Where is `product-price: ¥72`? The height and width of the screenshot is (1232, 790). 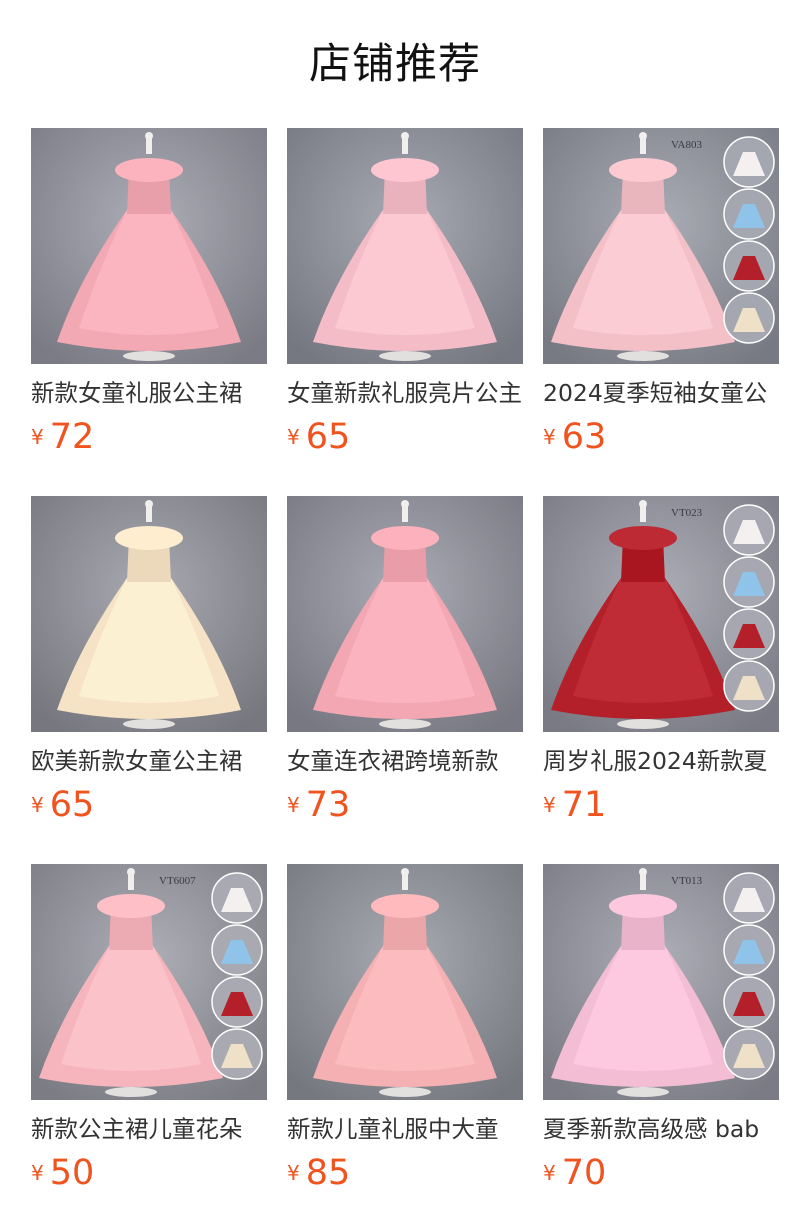 product-price: ¥72 is located at coordinates (62, 437).